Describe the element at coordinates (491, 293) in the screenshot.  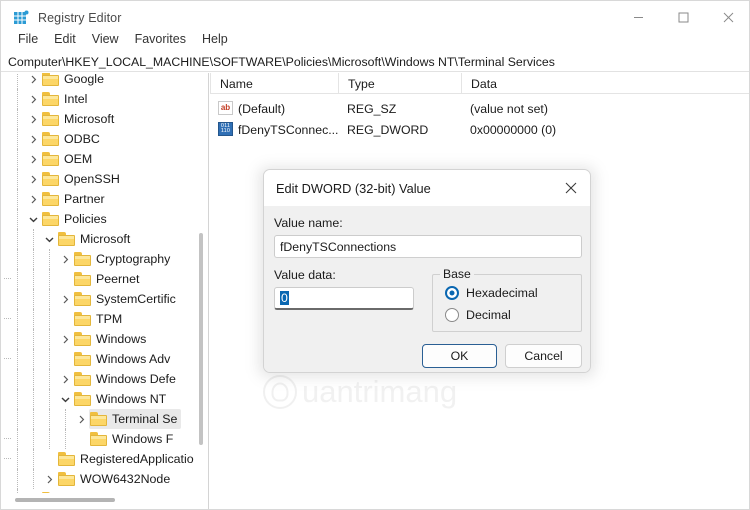
I see `radio-hexadecimal: Hexadecimal` at that location.